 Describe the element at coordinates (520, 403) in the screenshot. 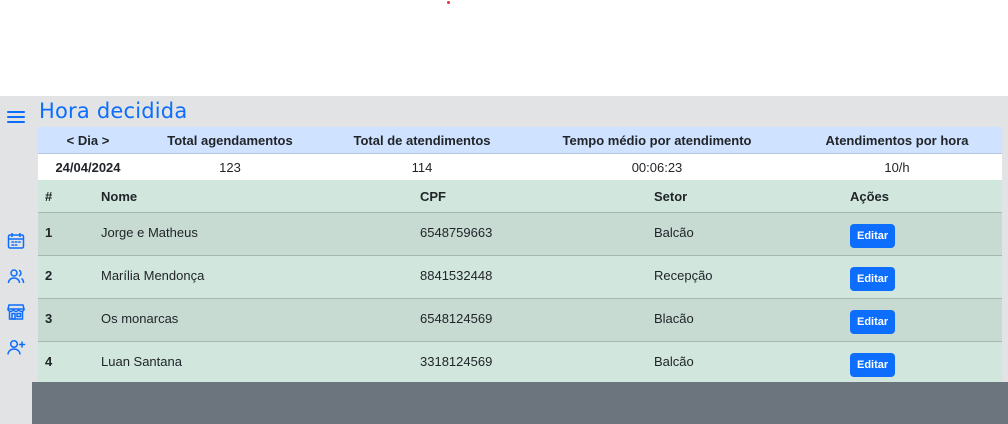

I see `footer-bar` at that location.